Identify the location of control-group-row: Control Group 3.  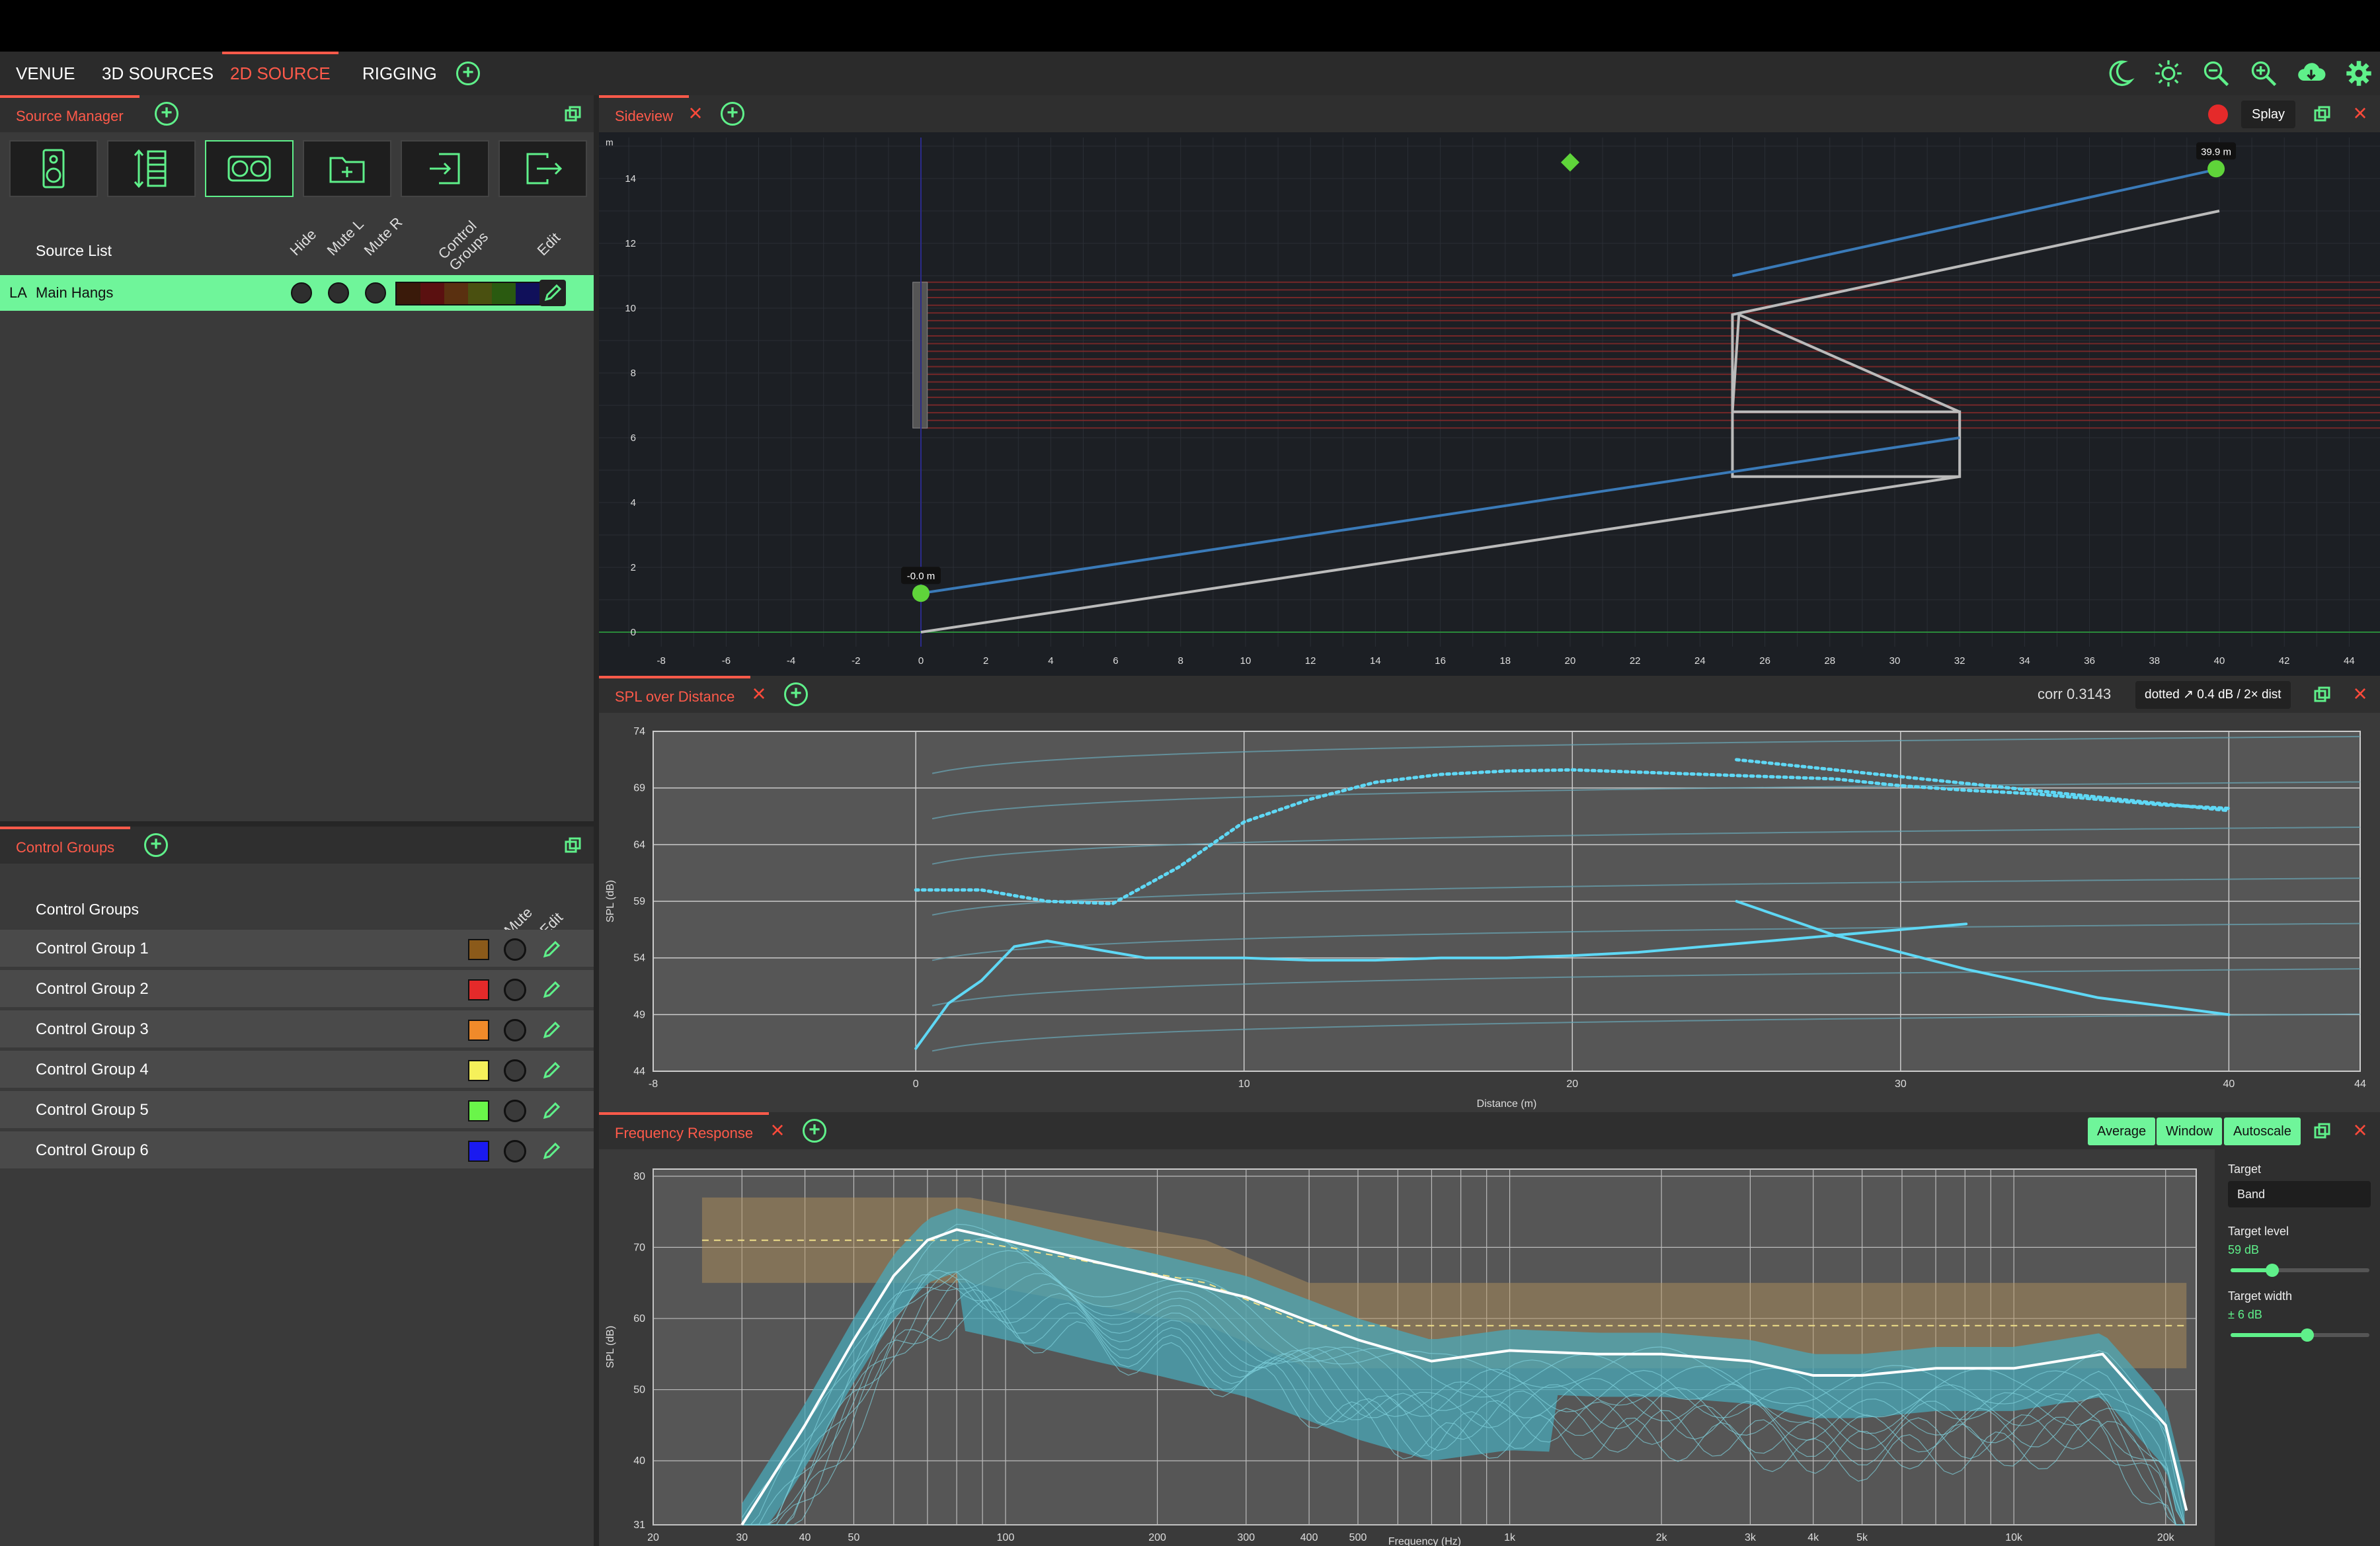
(297, 1029).